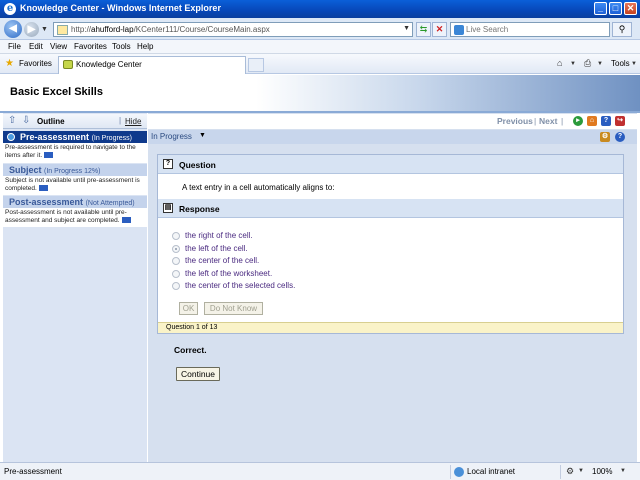 The image size is (640, 480). Describe the element at coordinates (615, 8) in the screenshot. I see `maximize-button: □` at that location.